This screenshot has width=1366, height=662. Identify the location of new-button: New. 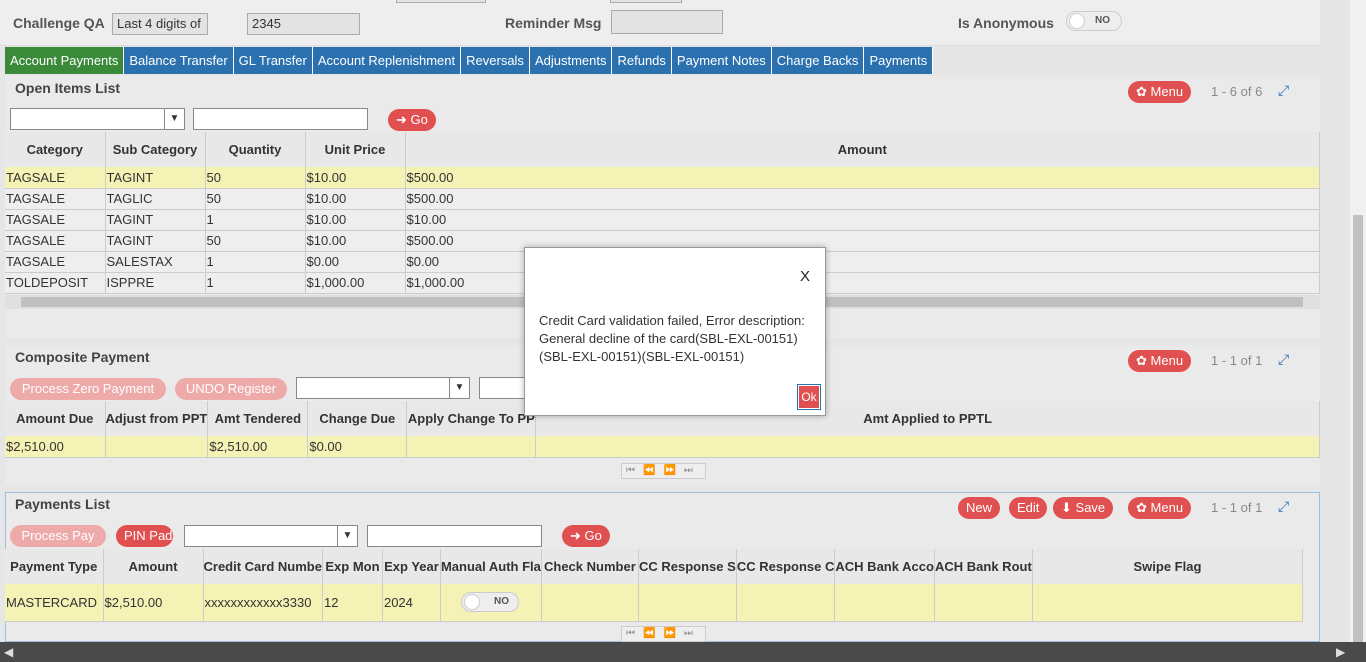
(979, 508).